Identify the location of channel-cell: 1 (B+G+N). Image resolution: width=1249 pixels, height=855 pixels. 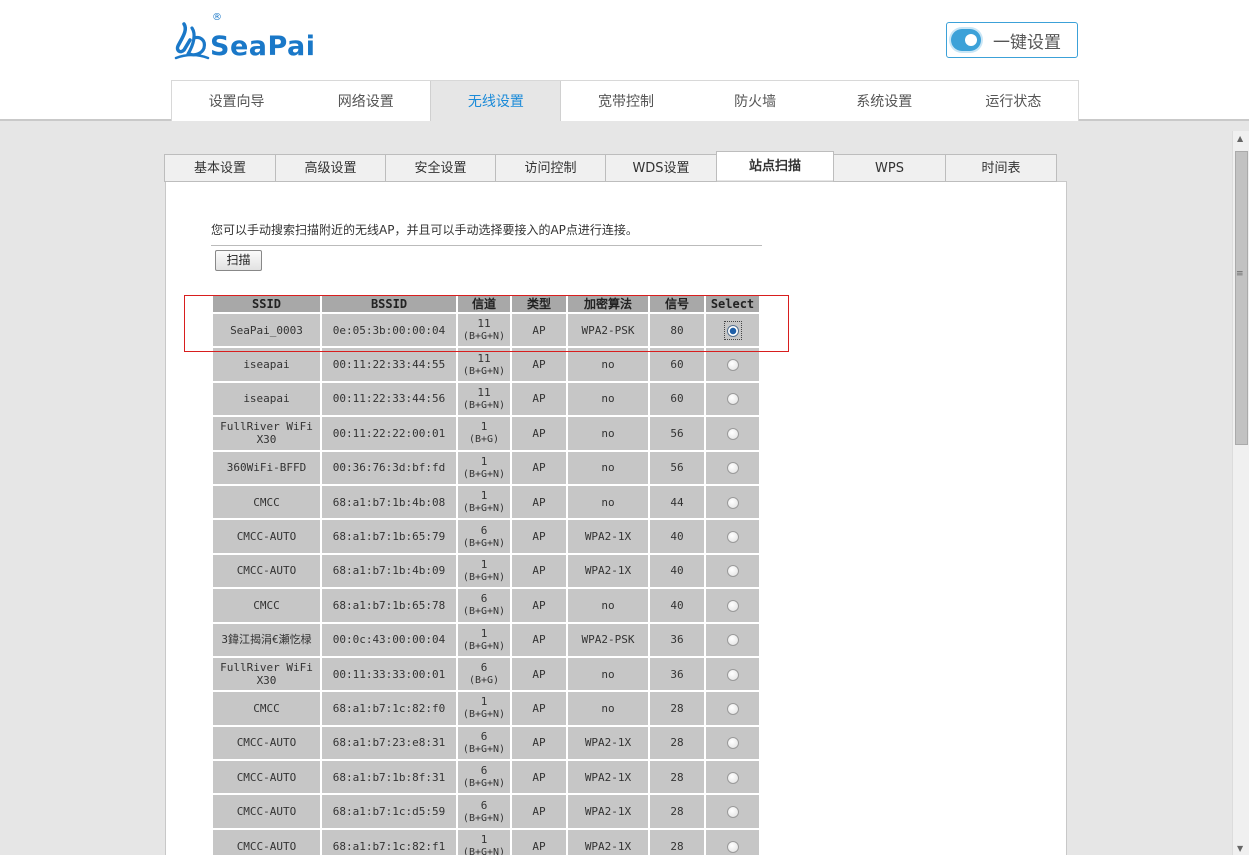
(484, 708).